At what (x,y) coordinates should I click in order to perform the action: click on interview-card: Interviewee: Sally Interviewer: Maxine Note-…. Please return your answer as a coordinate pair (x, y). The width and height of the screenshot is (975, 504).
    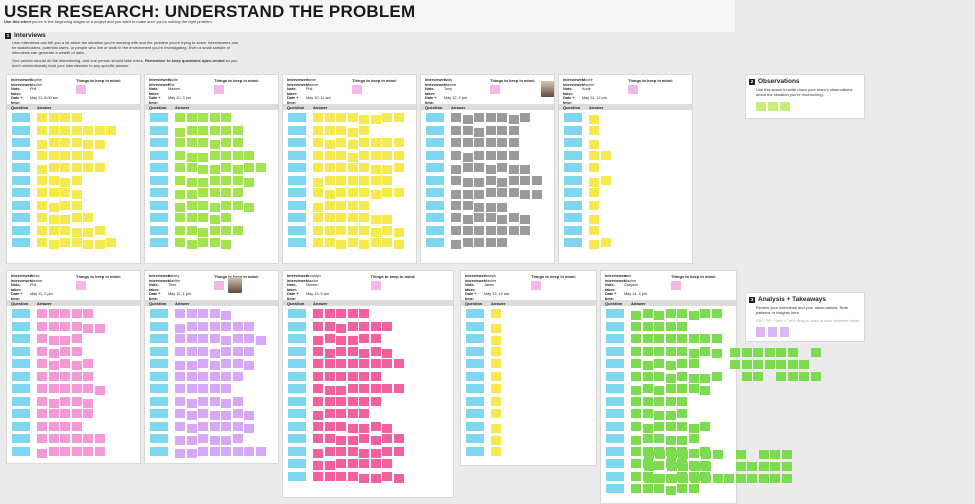
    Looking at the image, I should click on (487, 169).